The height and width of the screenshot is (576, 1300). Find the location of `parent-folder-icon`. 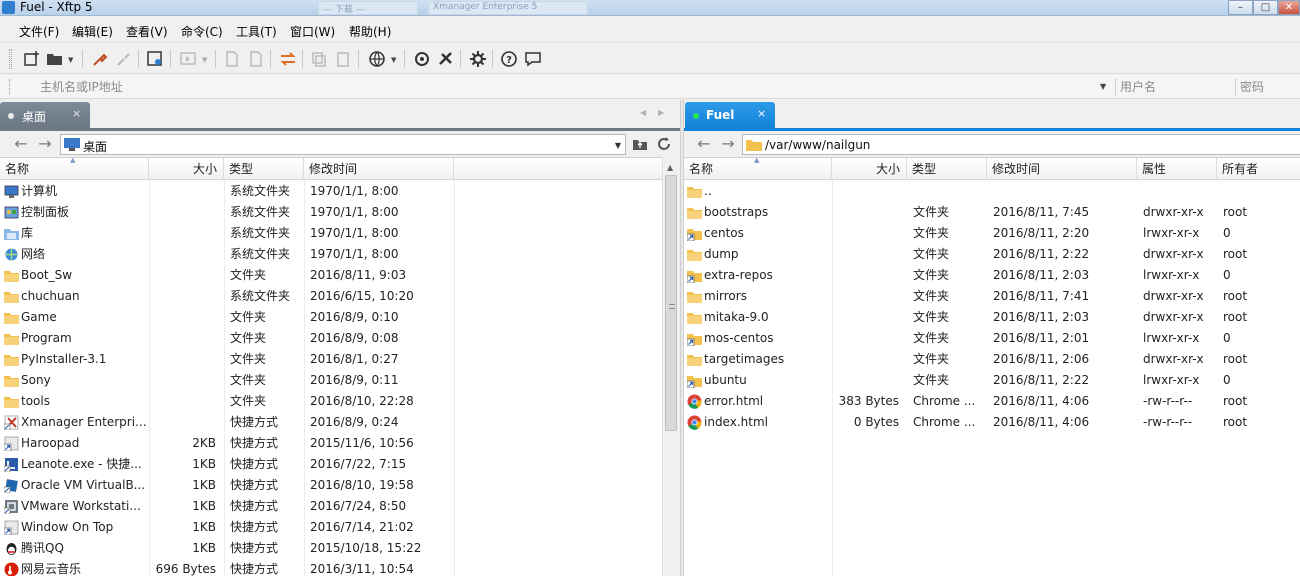

parent-folder-icon is located at coordinates (640, 144).